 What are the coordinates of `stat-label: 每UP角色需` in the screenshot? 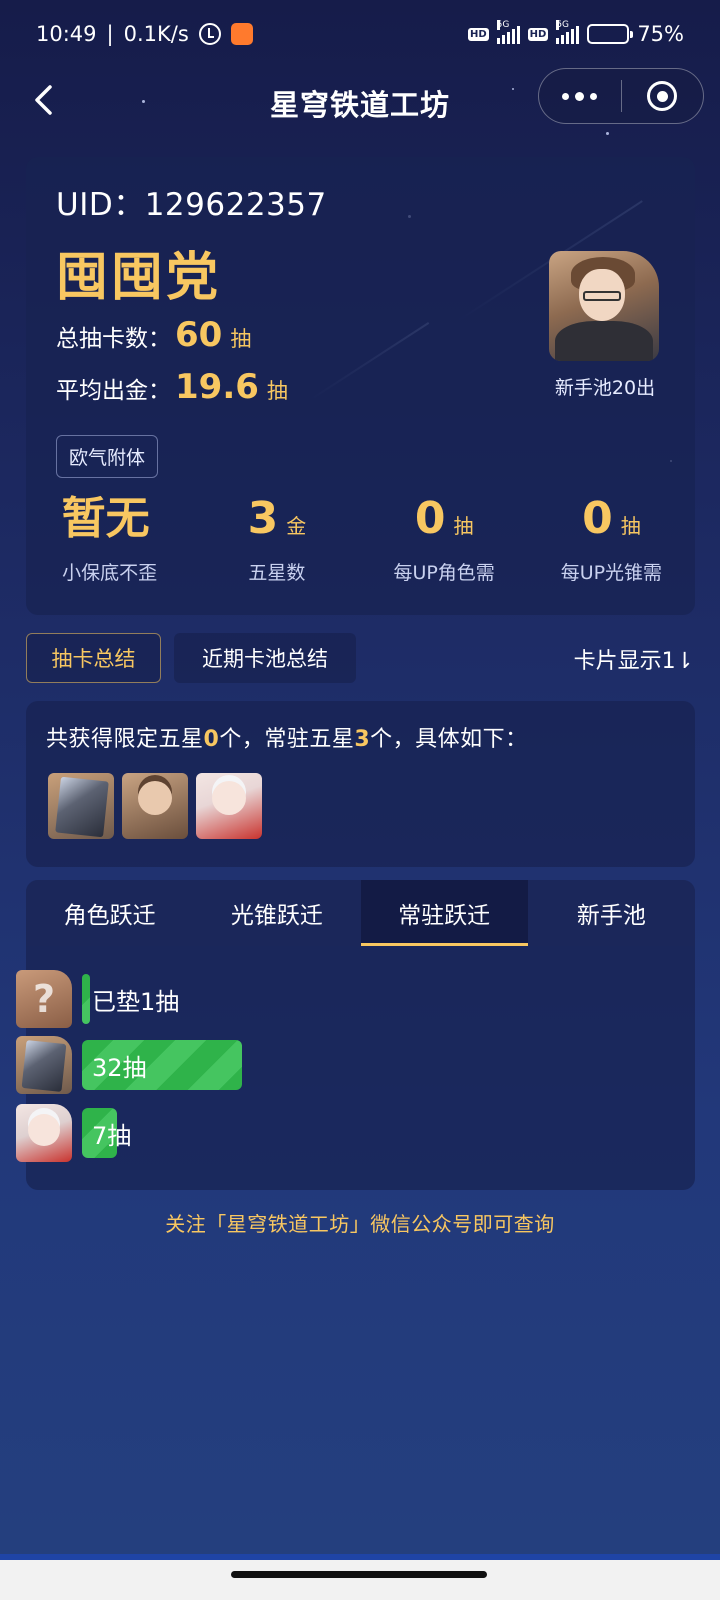 It's located at (444, 573).